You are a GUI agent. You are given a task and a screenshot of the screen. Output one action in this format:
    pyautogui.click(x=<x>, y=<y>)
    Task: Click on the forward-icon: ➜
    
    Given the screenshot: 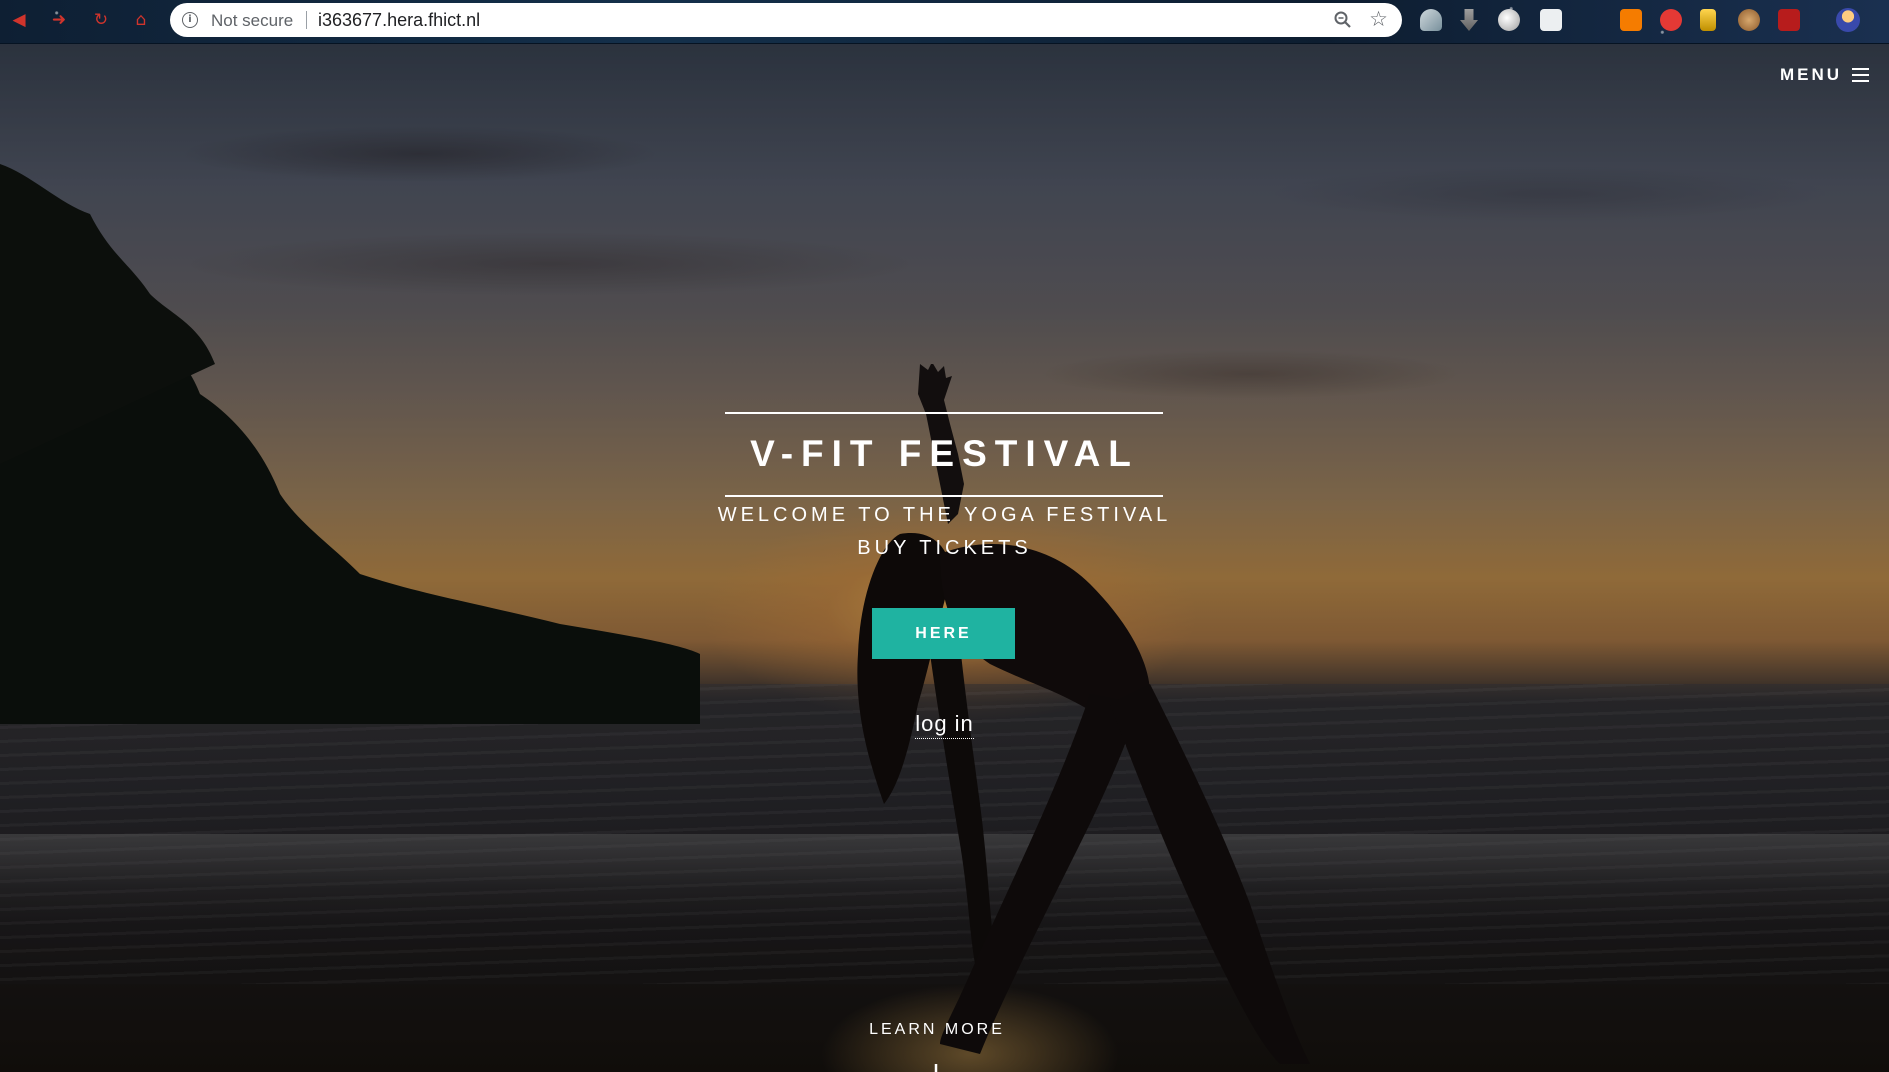 What is the action you would take?
    pyautogui.click(x=59, y=20)
    